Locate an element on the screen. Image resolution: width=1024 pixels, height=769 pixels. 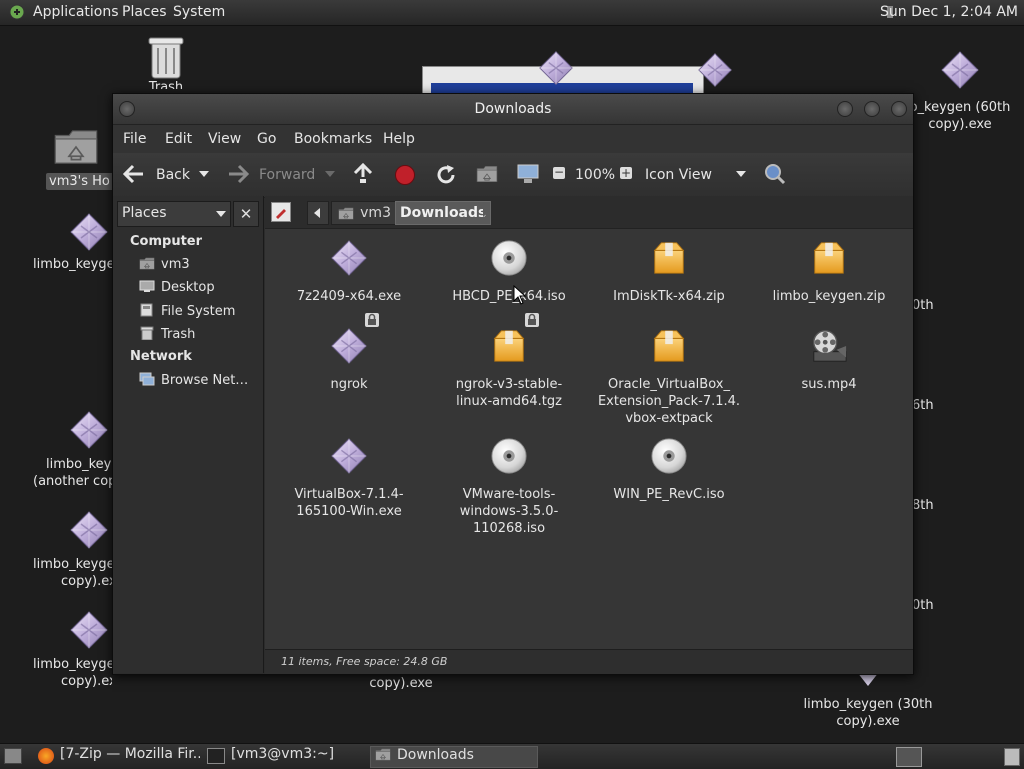
places-menu: Places is located at coordinates (144, 12).